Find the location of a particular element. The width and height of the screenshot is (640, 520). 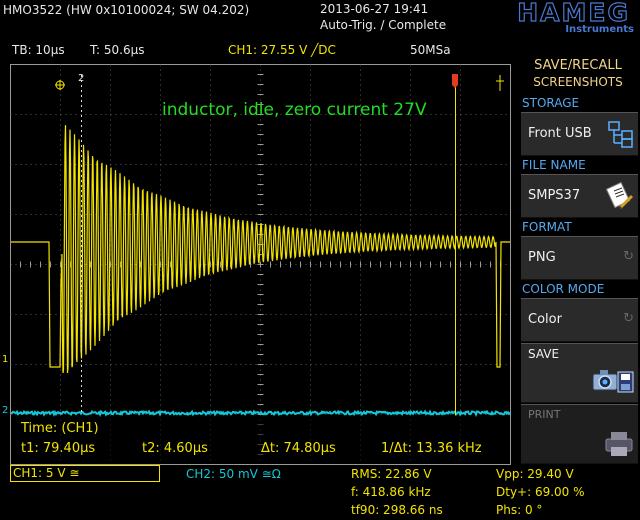

menu-title-line1: SAVE/RECALL is located at coordinates (578, 65).